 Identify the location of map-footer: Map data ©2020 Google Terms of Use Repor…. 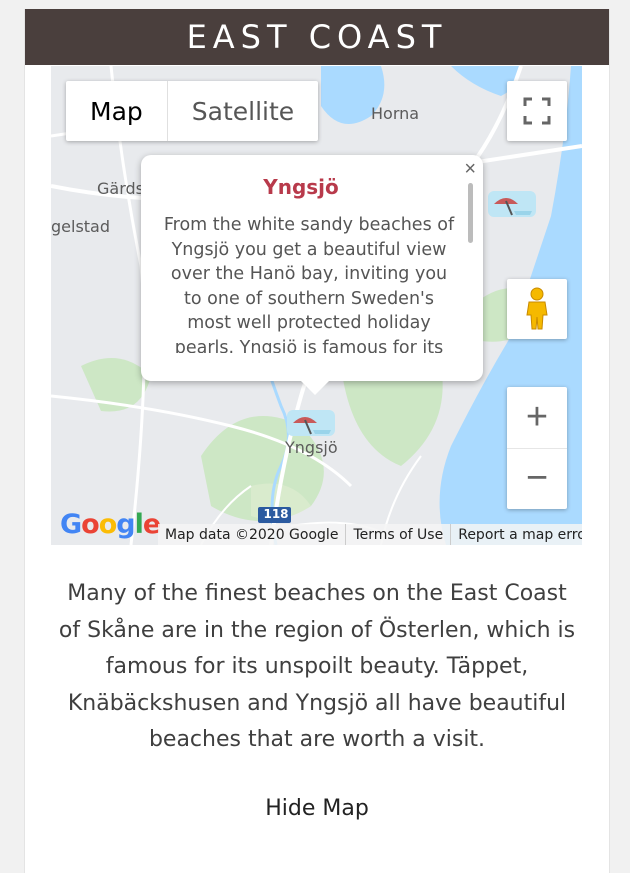
(370, 534).